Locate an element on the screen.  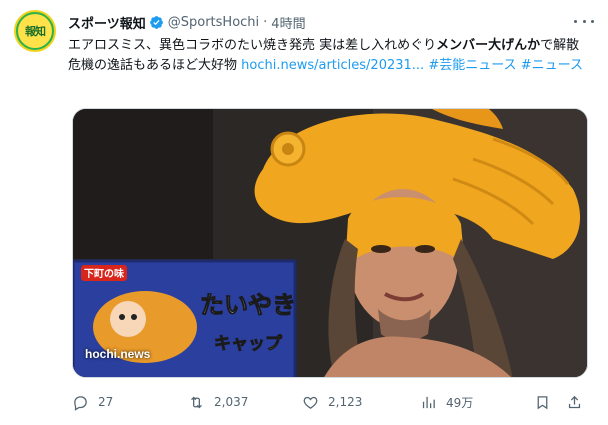
avatar: 報知 is located at coordinates (35, 31).